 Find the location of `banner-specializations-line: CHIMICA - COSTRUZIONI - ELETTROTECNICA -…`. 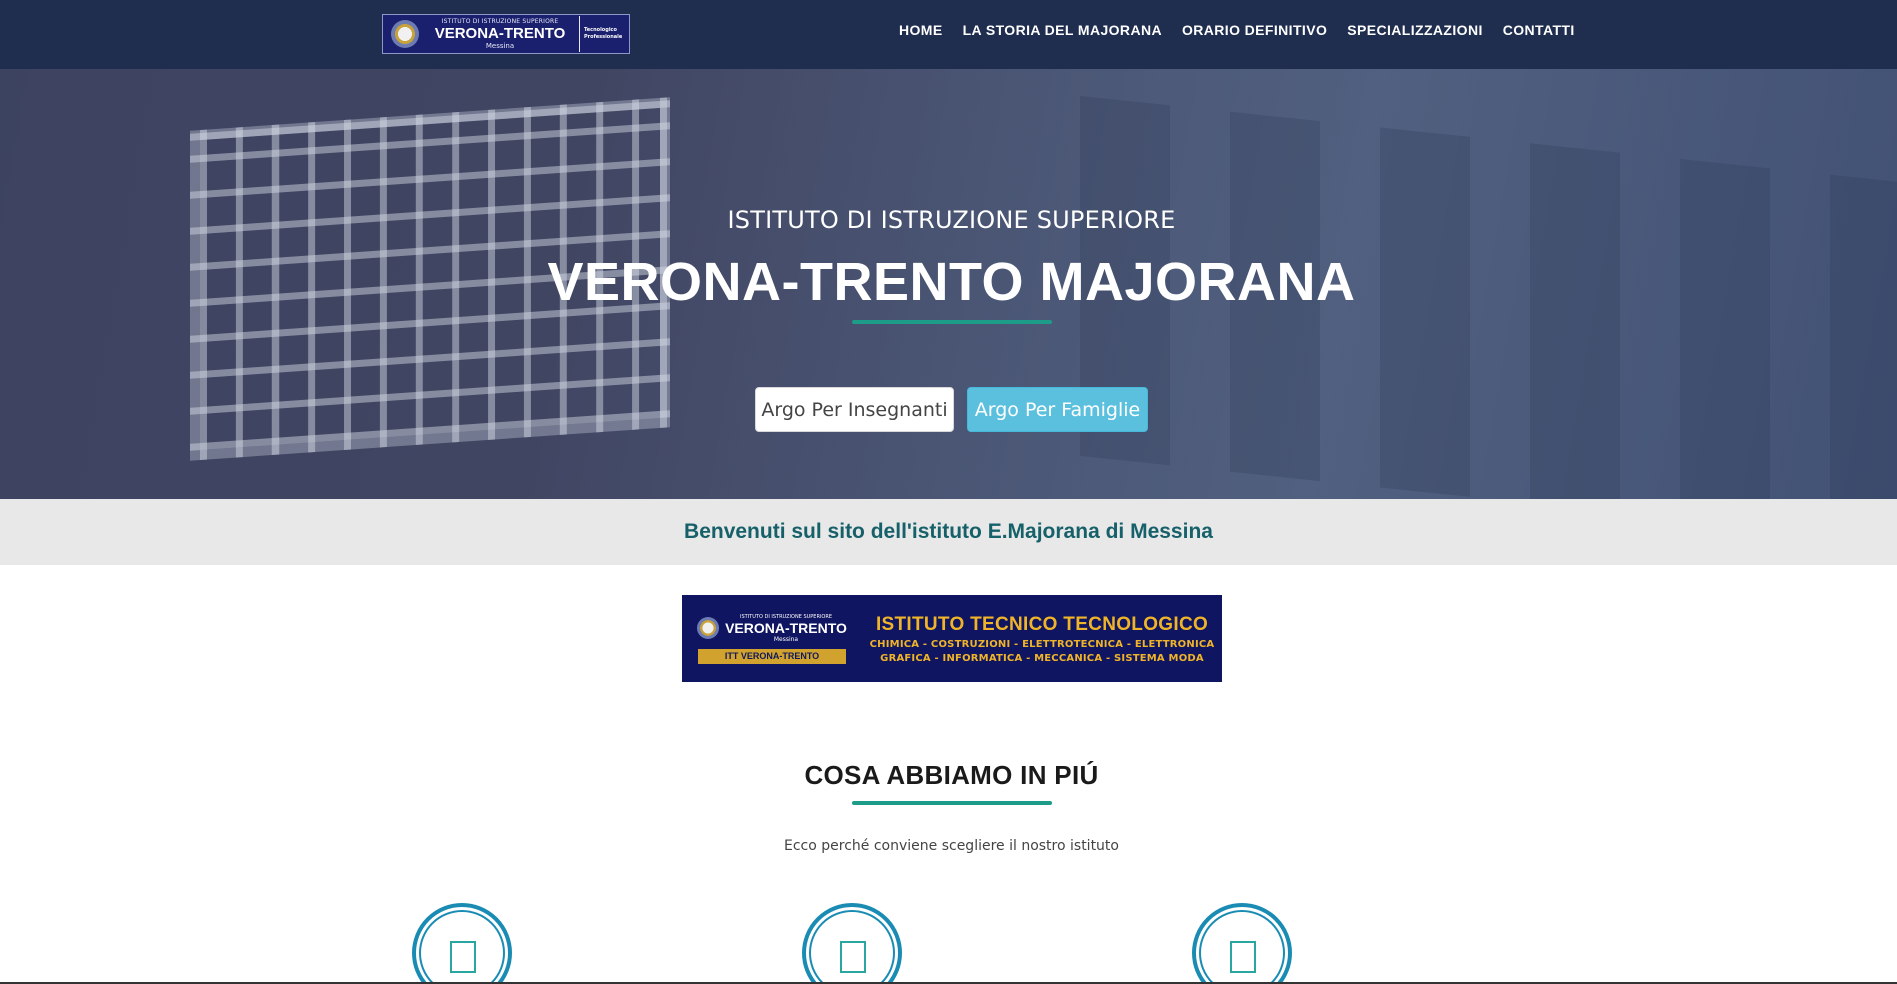

banner-specializations-line: CHIMICA - COSTRUZIONI - ELETTROTECNICA -… is located at coordinates (1042, 644).